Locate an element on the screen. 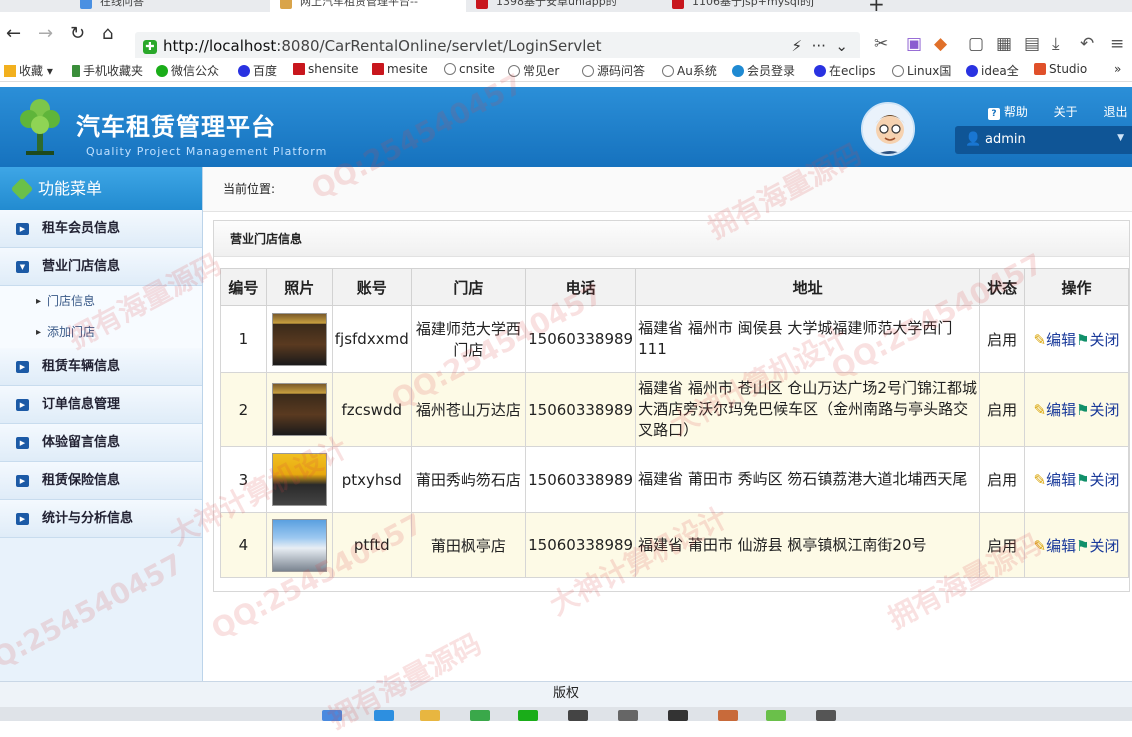 This screenshot has width=1132, height=737. bookmark-item: idea全 is located at coordinates (992, 70).